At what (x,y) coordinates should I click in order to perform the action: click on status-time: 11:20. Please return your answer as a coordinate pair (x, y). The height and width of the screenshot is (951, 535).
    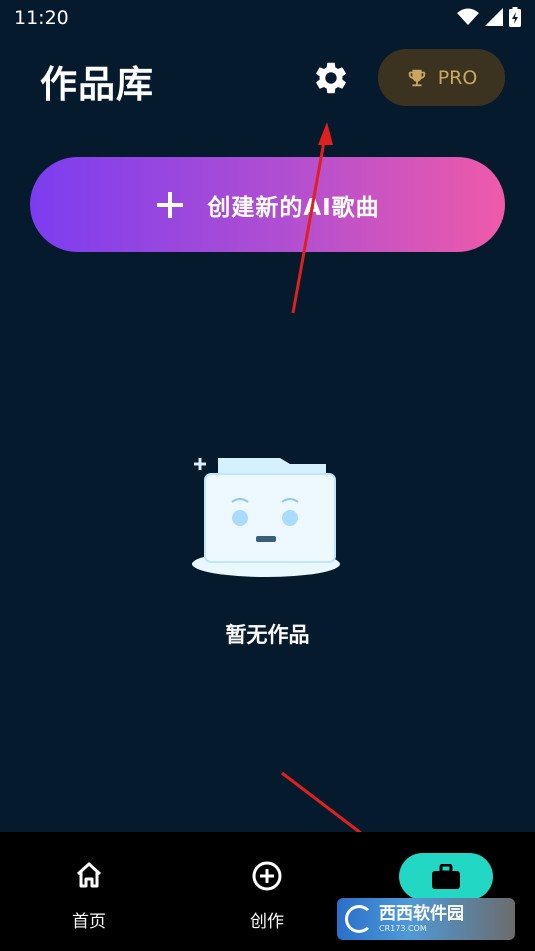
    Looking at the image, I should click on (41, 18).